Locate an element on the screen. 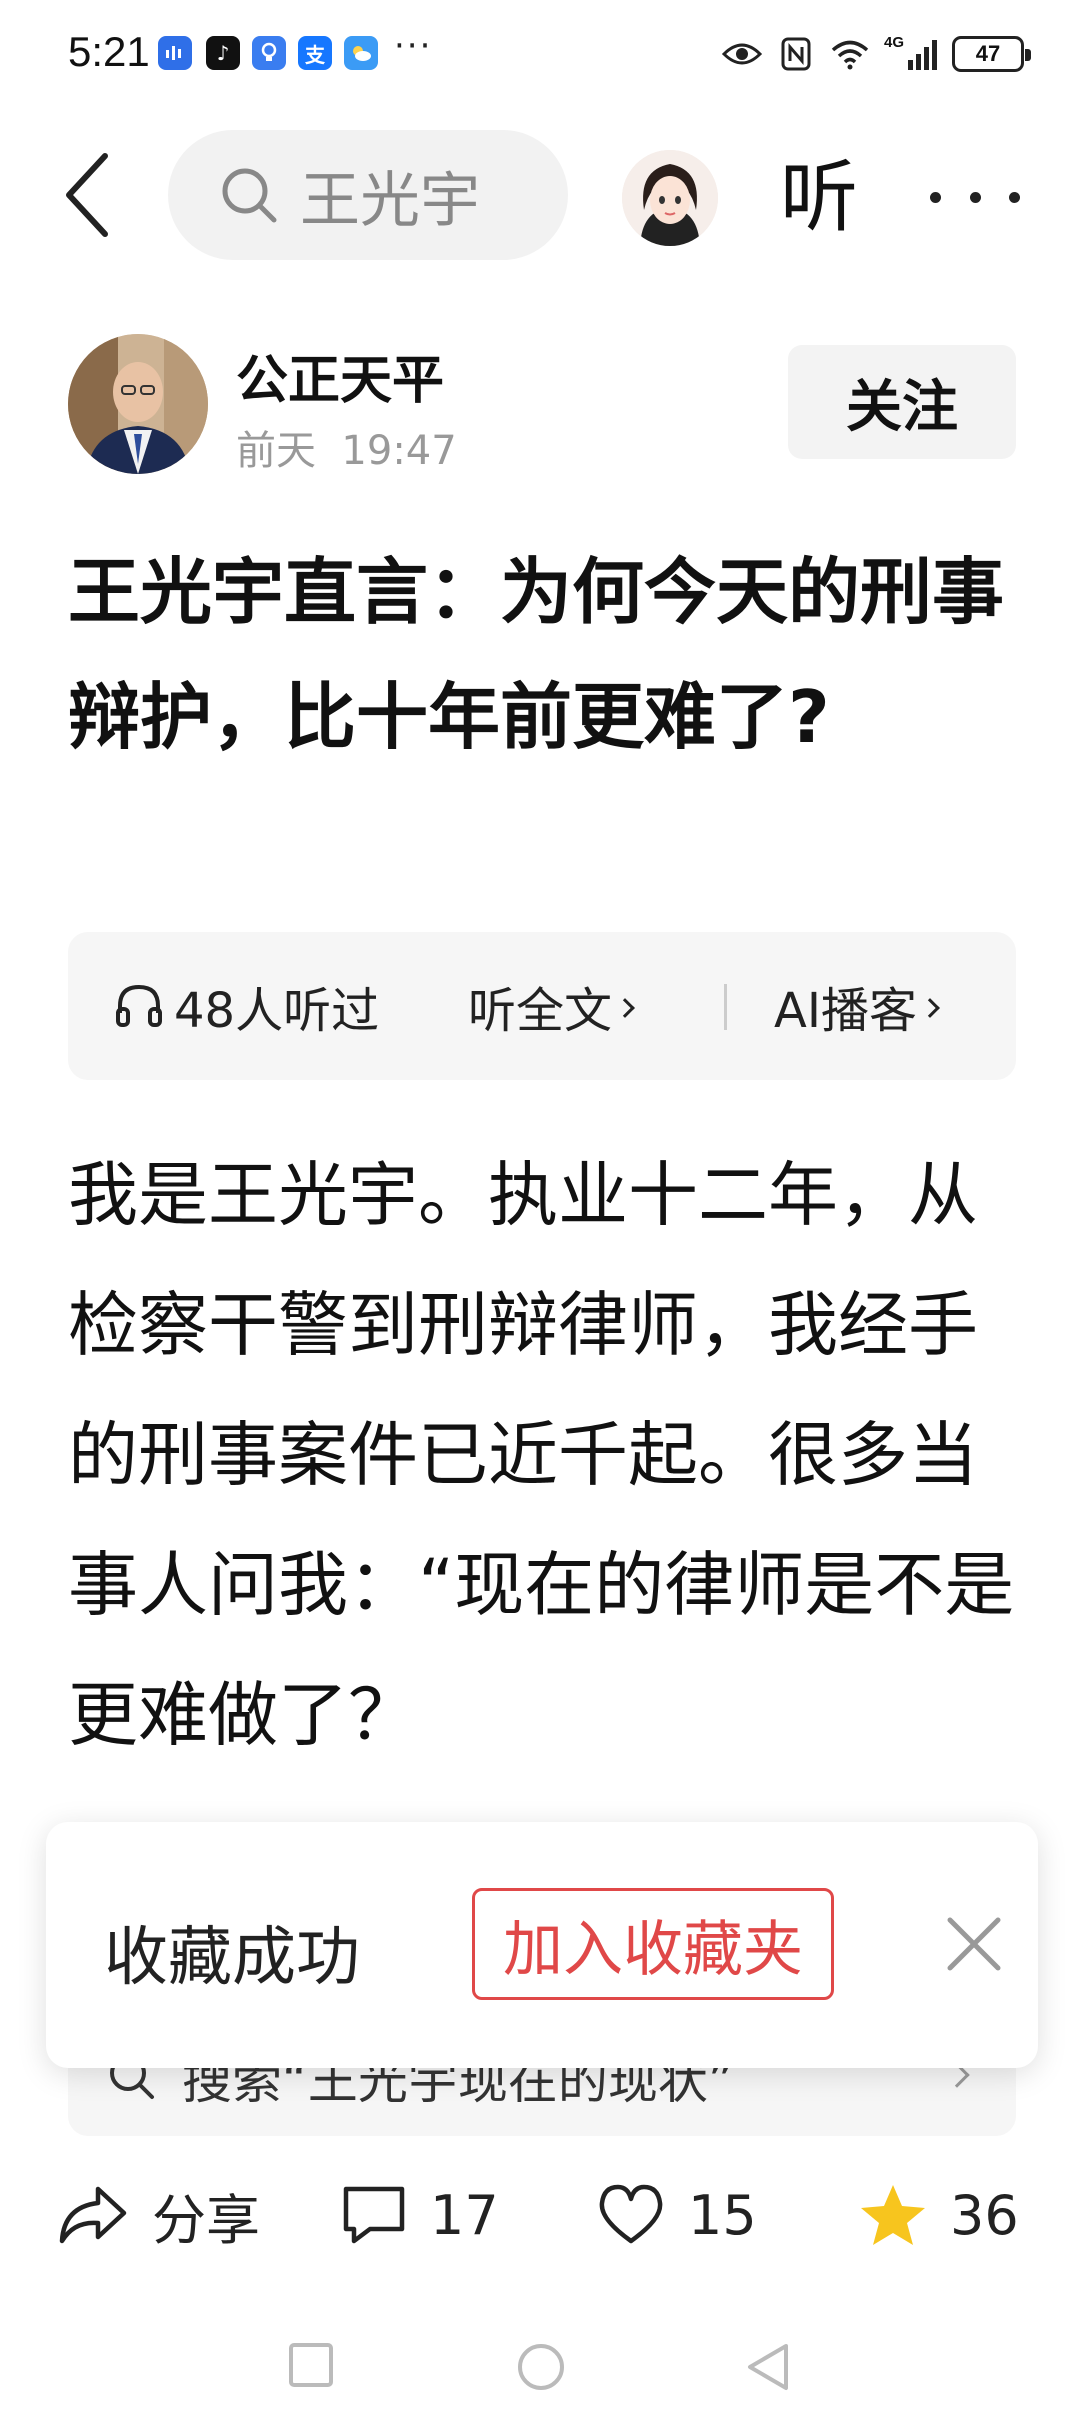 Image resolution: width=1084 pixels, height=2412 pixels. divider is located at coordinates (725, 1007).